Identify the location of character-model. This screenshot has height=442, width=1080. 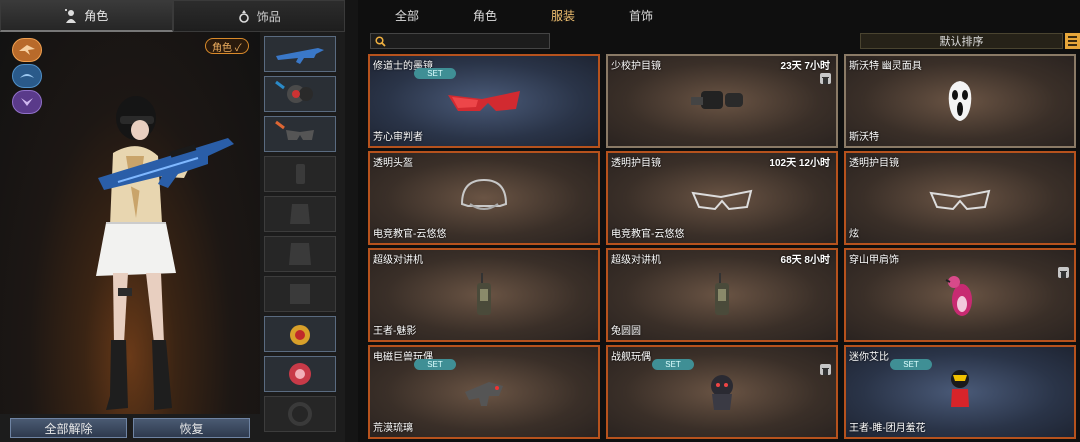
(165, 253).